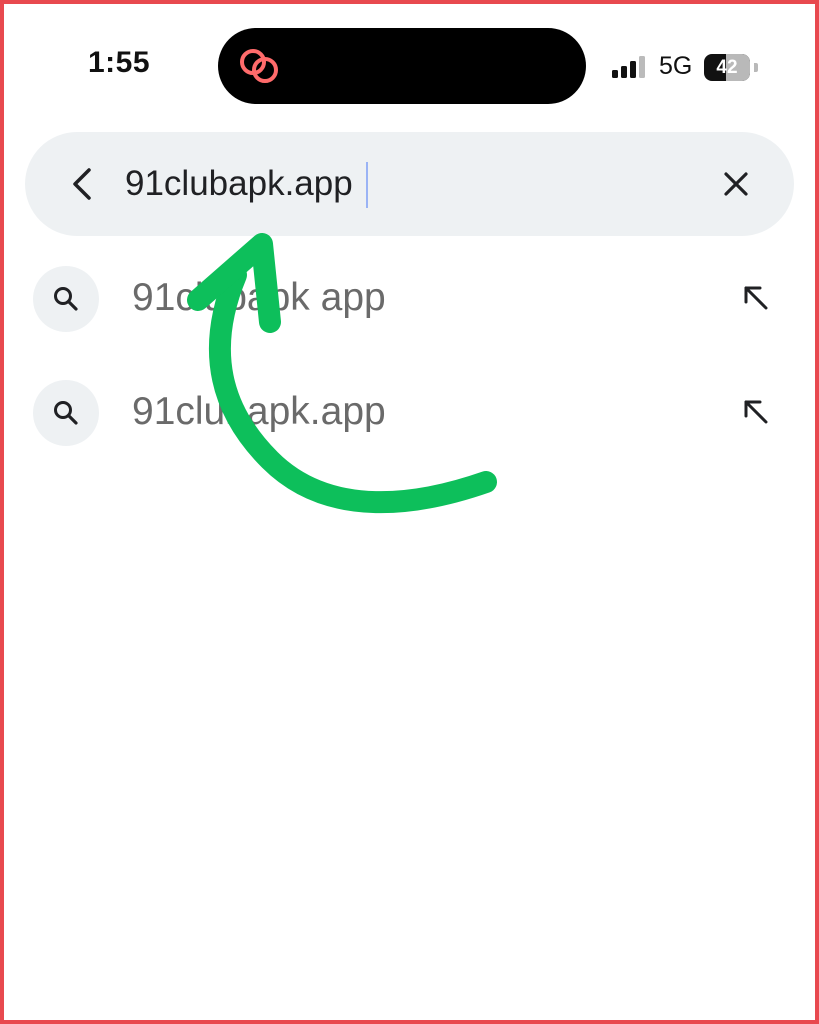 Image resolution: width=819 pixels, height=1024 pixels. Describe the element at coordinates (83, 184) in the screenshot. I see `chevron-left-icon` at that location.